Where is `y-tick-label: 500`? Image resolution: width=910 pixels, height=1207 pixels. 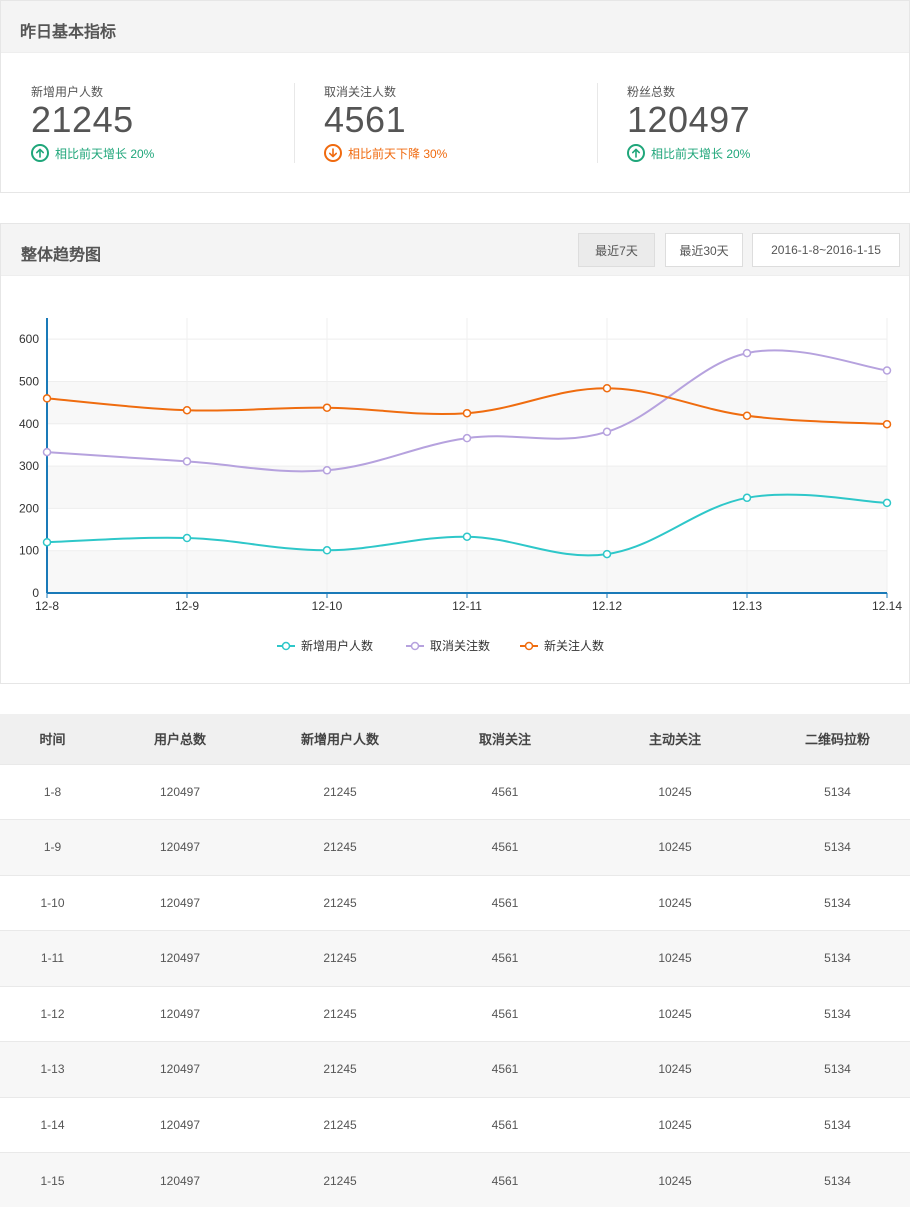 y-tick-label: 500 is located at coordinates (29, 381).